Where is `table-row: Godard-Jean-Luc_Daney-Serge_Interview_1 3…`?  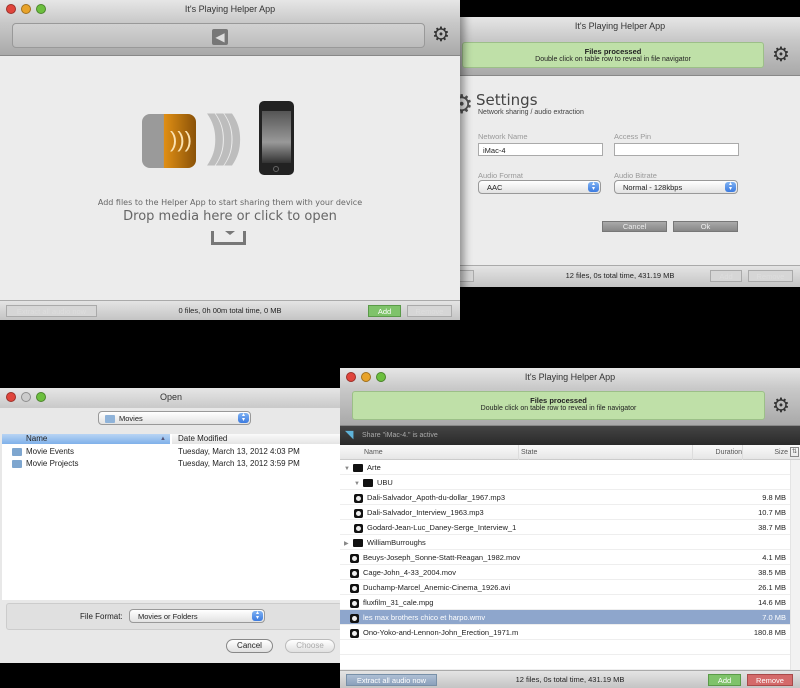
table-row: Godard-Jean-Luc_Daney-Serge_Interview_1 3… is located at coordinates (565, 527).